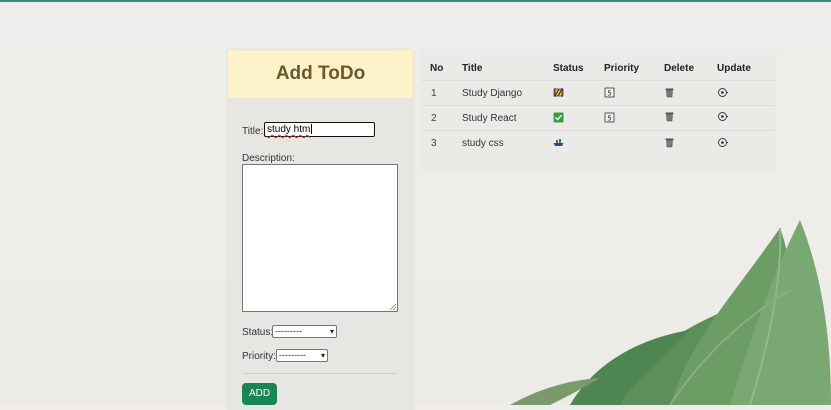 This screenshot has width=831, height=410. What do you see at coordinates (434, 93) in the screenshot?
I see `row-number: 1` at bounding box center [434, 93].